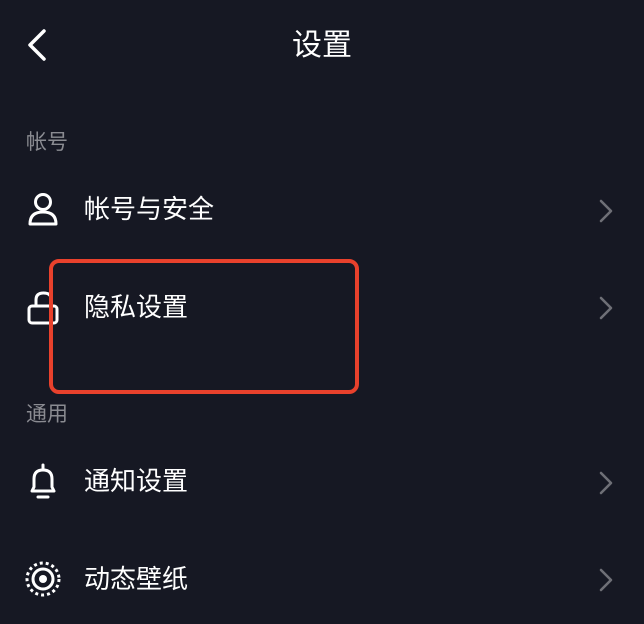  I want to click on settings-item-live-wallpaper: 动态壁纸, so click(322, 579).